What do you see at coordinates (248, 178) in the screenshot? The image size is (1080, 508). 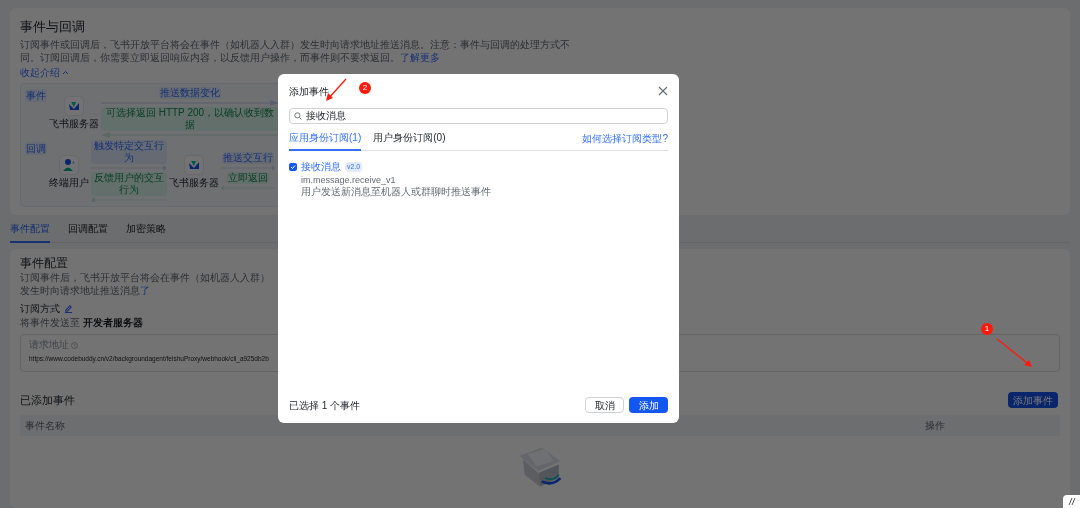 I see `flow-label: 立即返回` at bounding box center [248, 178].